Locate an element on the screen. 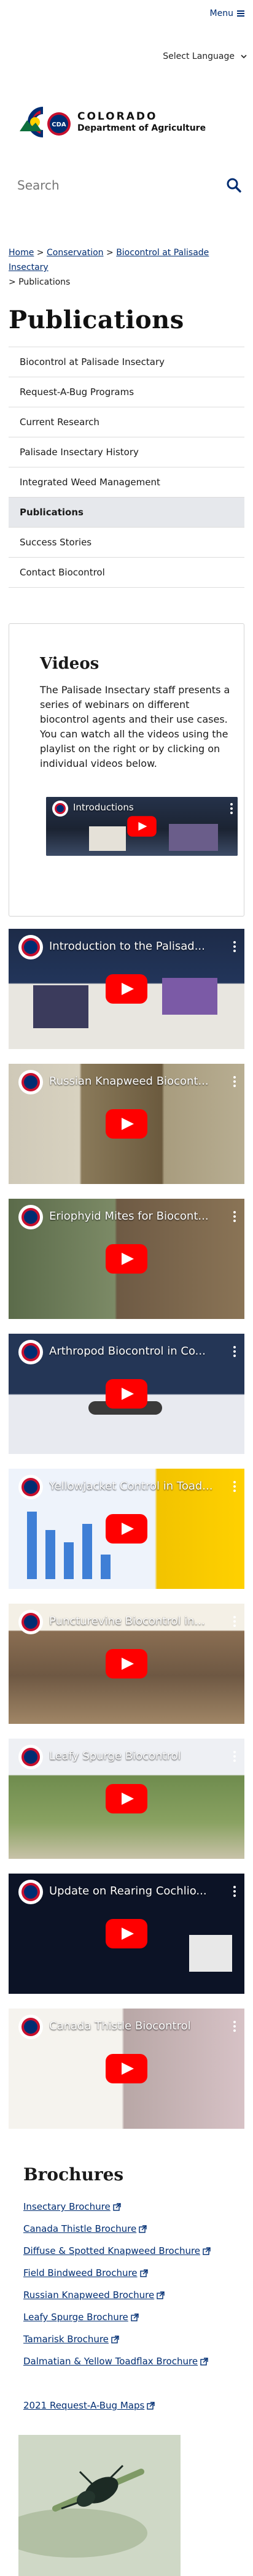 This screenshot has height=2576, width=253. nav-item-request-a-bug: Request-A-Bug Programs is located at coordinates (126, 392).